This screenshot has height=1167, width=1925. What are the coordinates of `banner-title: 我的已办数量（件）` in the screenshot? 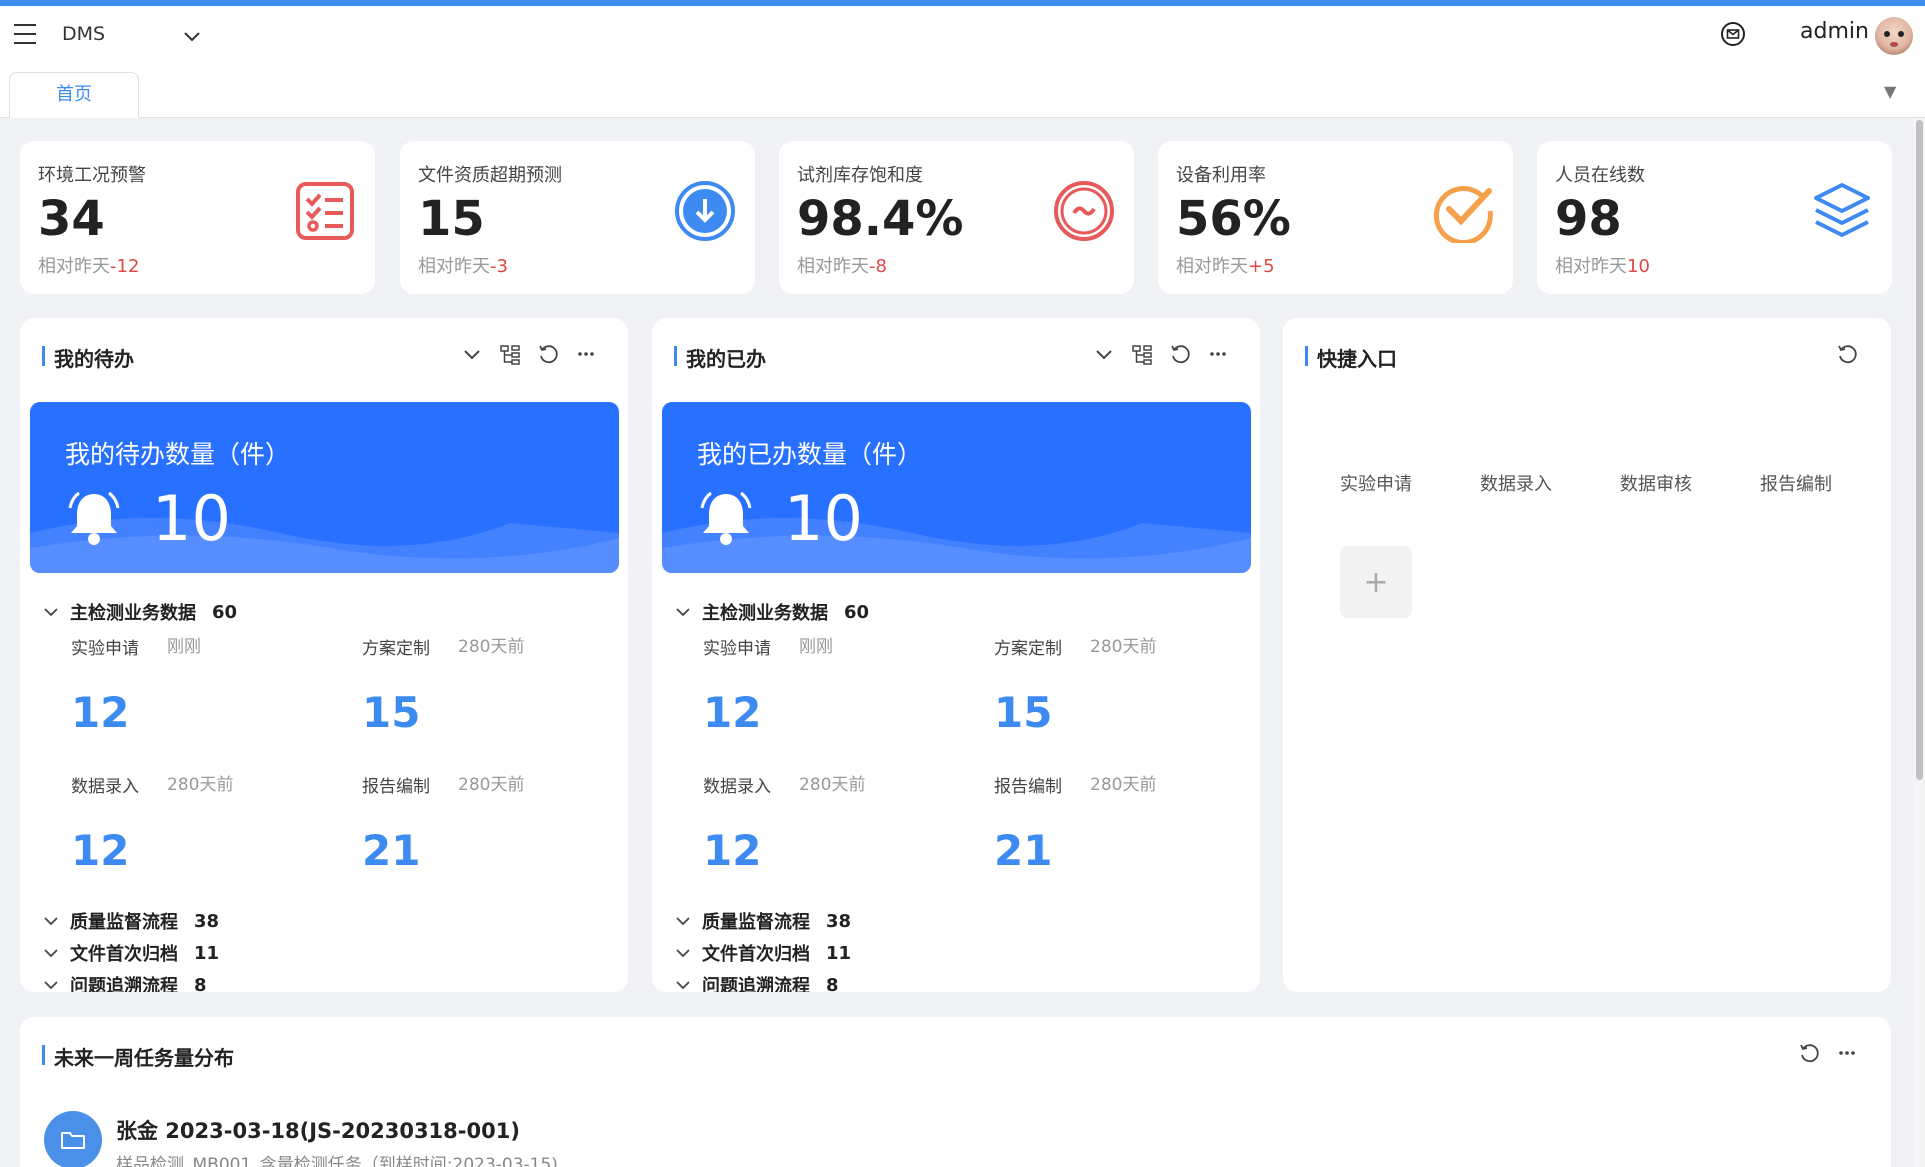 It's located at (810, 454).